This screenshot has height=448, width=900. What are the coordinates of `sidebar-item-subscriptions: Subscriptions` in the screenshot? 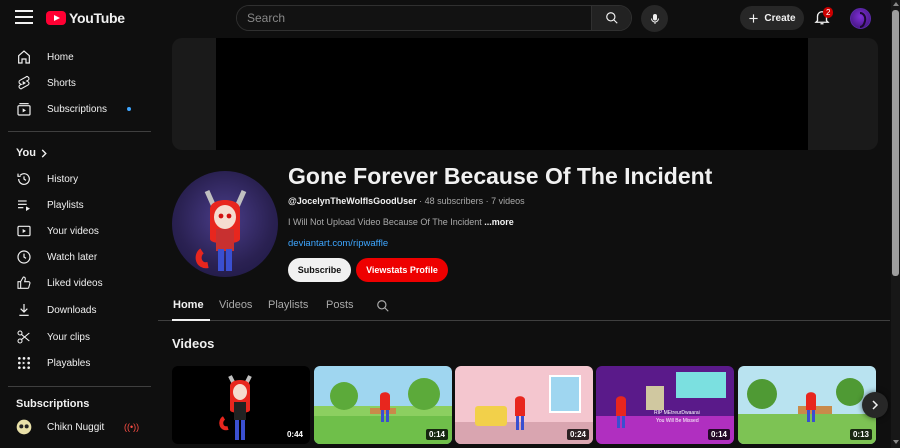 It's located at (75, 109).